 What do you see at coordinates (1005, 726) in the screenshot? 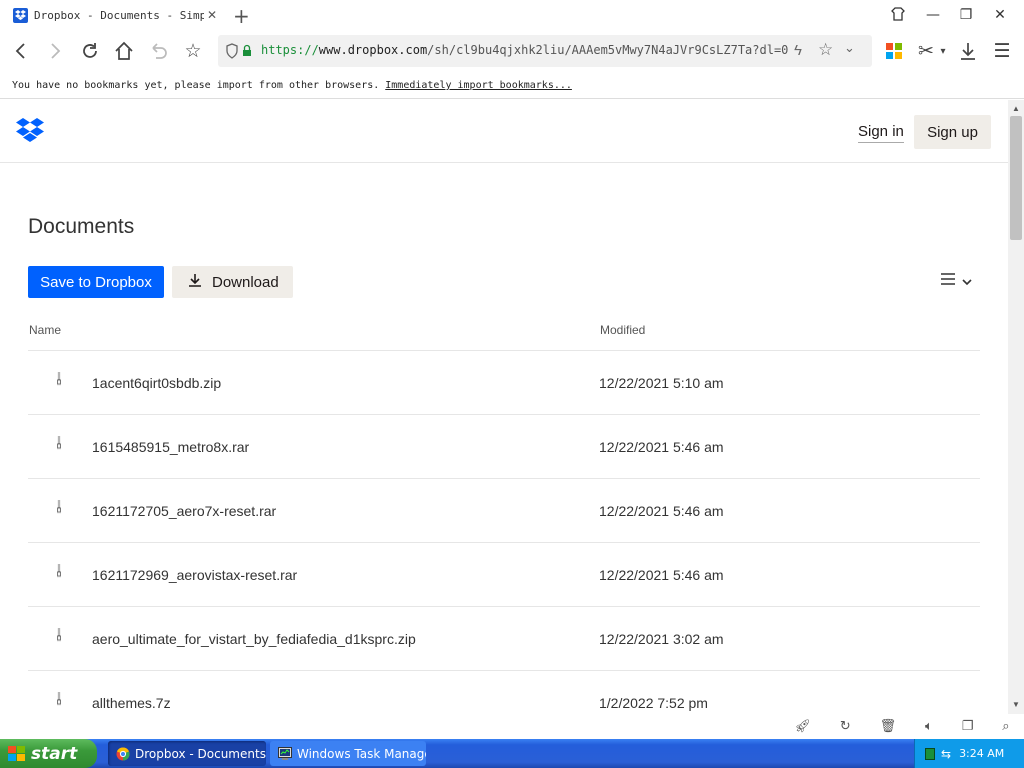
I see `search-icon: ⌕` at bounding box center [1005, 726].